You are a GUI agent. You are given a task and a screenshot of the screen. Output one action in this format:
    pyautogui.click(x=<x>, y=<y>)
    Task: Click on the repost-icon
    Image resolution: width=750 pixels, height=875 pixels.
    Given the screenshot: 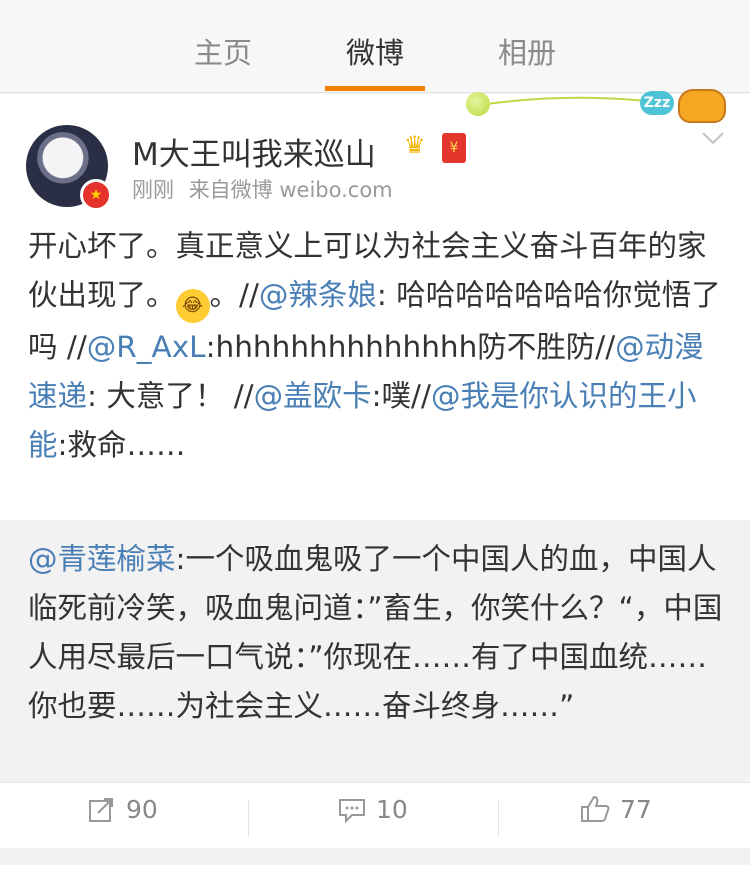 What is the action you would take?
    pyautogui.click(x=101, y=810)
    